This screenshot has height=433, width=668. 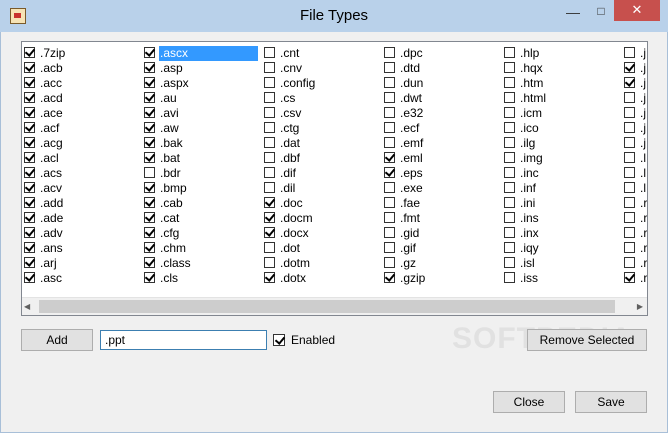 What do you see at coordinates (443, 278) in the screenshot?
I see `list-item: .gzip` at bounding box center [443, 278].